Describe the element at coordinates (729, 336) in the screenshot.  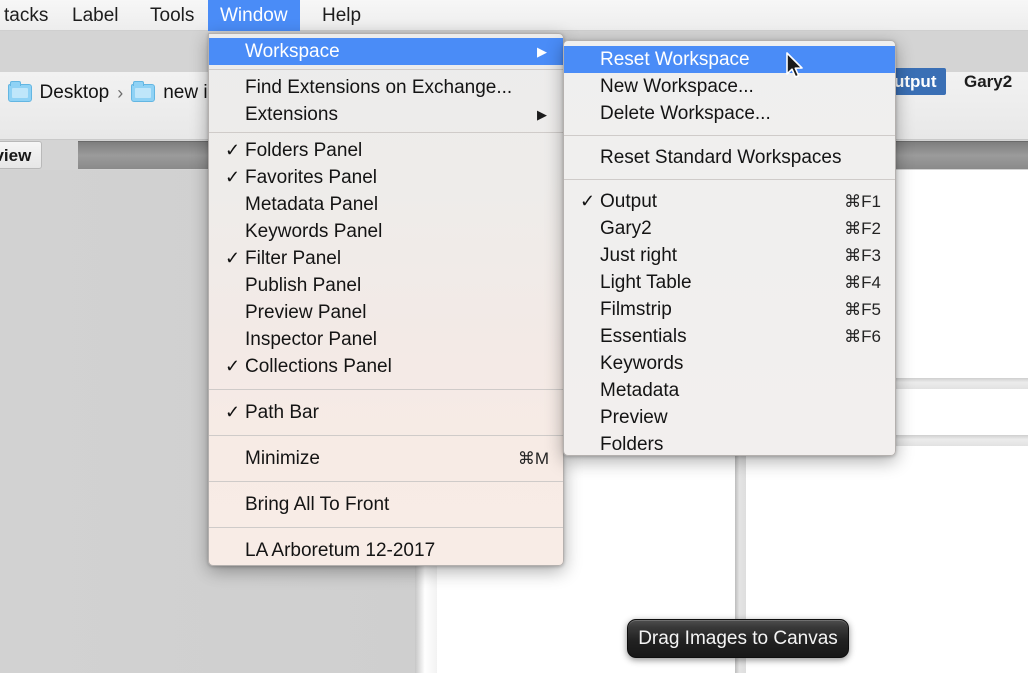
I see `submenu-item-essentials: Essentials ⌘F6` at that location.